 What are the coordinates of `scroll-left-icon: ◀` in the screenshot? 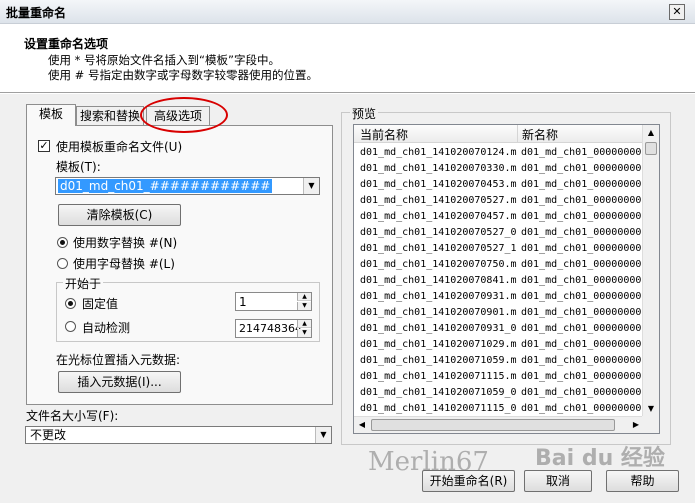 It's located at (362, 425).